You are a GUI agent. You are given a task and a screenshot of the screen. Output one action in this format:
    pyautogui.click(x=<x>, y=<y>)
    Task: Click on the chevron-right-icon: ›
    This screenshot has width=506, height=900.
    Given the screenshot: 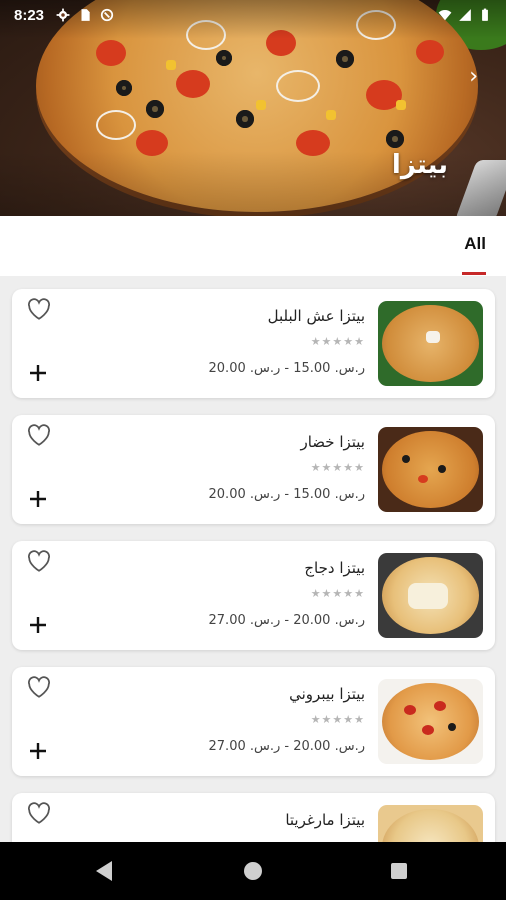 What is the action you would take?
    pyautogui.click(x=473, y=76)
    